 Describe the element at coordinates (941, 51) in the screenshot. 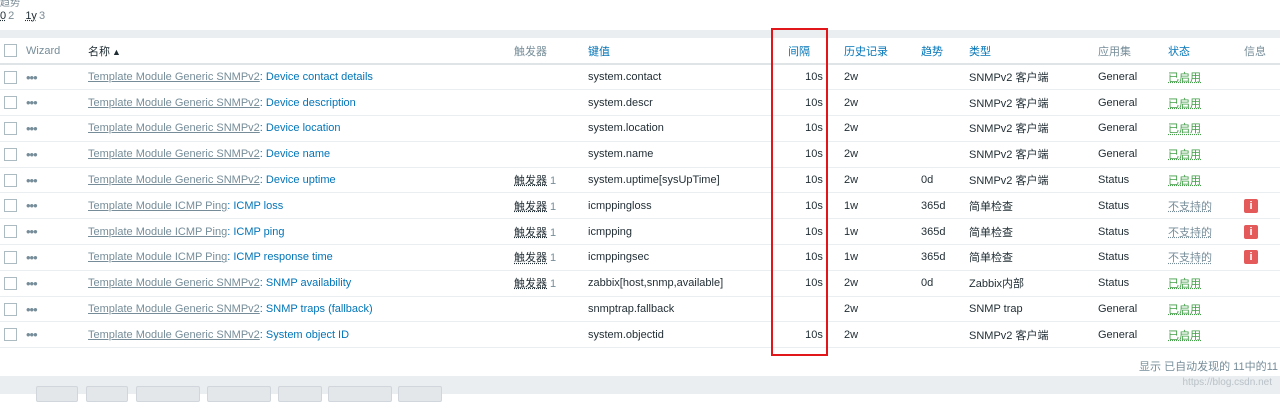

I see `col-trends: 趋势` at that location.